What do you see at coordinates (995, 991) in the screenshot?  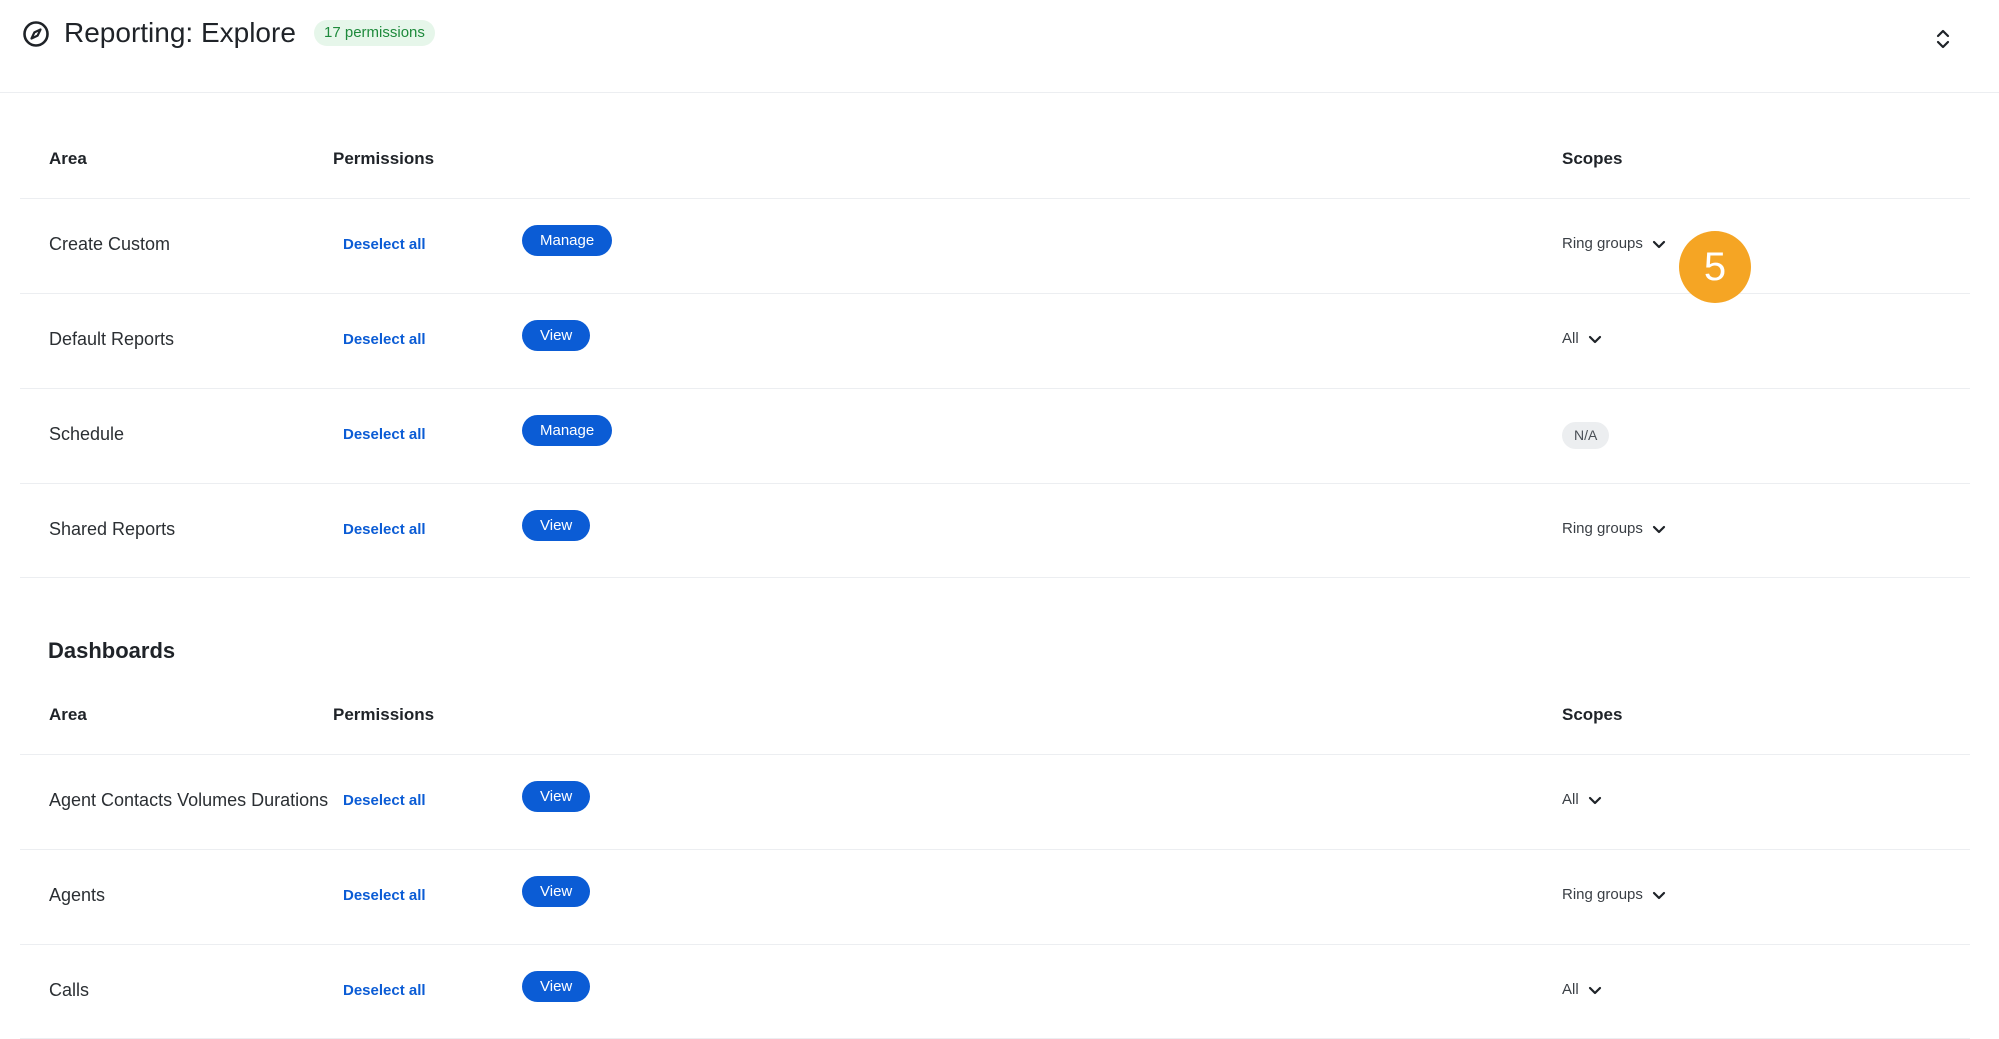 I see `table-row: Calls Deselect all View All` at bounding box center [995, 991].